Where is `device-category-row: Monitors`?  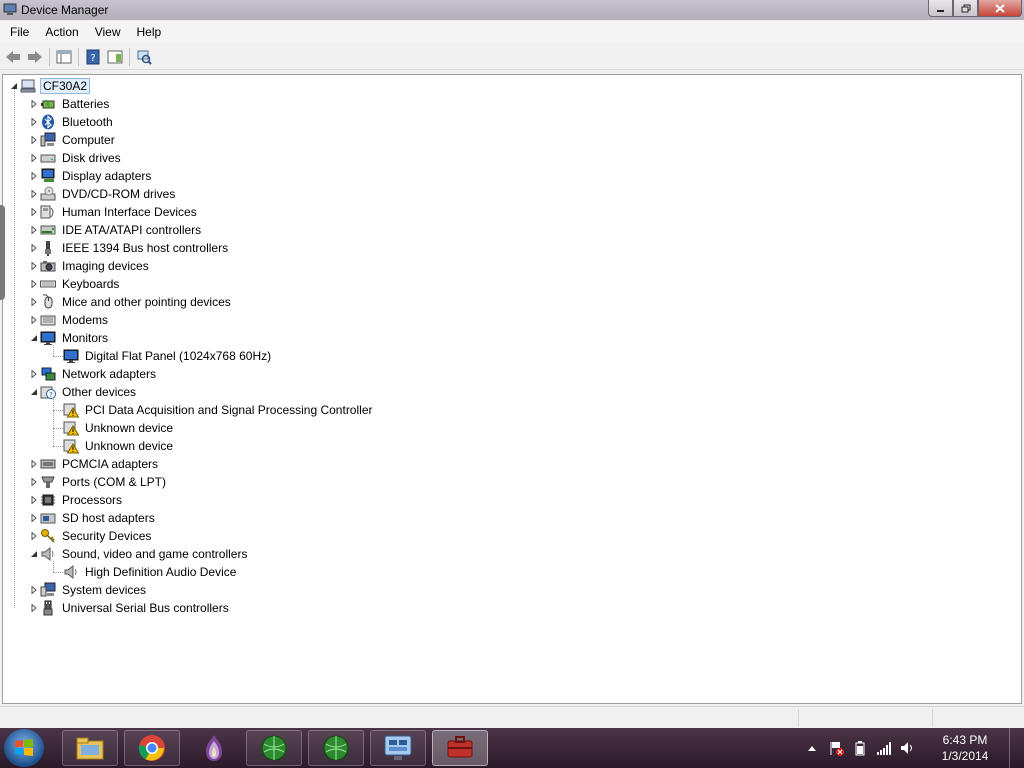
device-category-row: Monitors is located at coordinates (69, 338).